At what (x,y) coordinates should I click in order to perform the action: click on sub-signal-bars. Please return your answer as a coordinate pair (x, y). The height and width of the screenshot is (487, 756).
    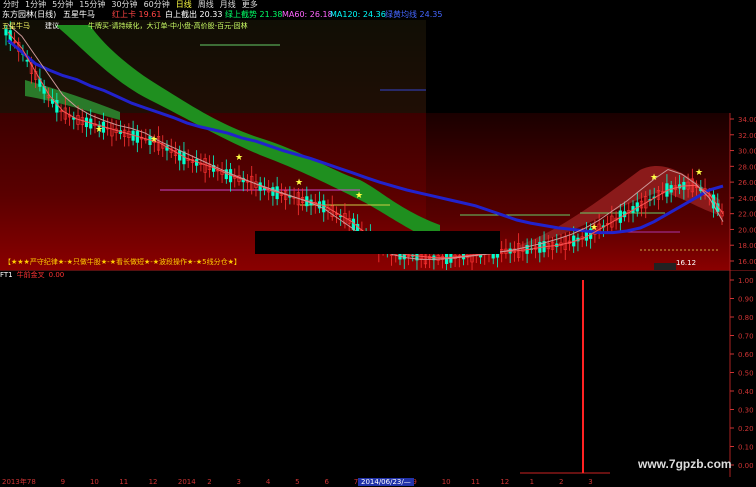
    Looking at the image, I should click on (565, 377).